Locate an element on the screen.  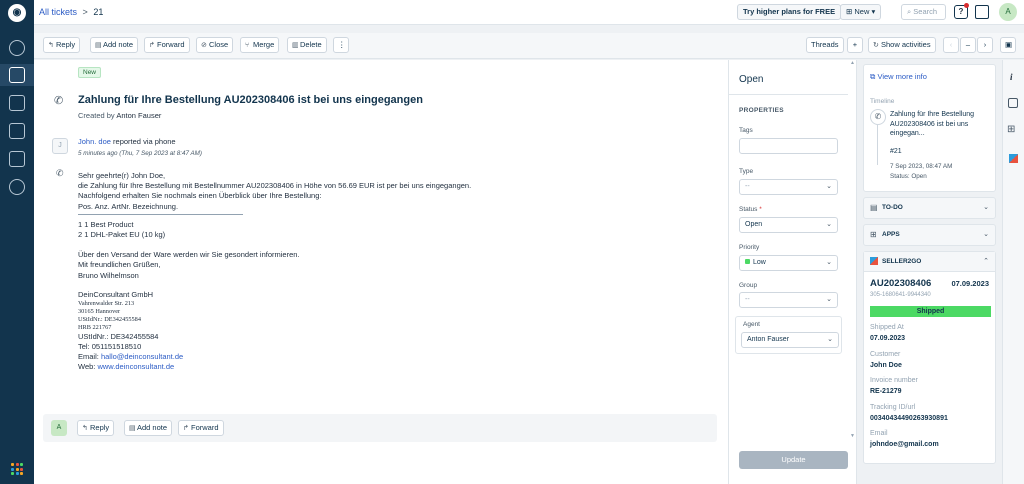
chevron-up-icon: ⌃ is located at coordinates (986, 261).